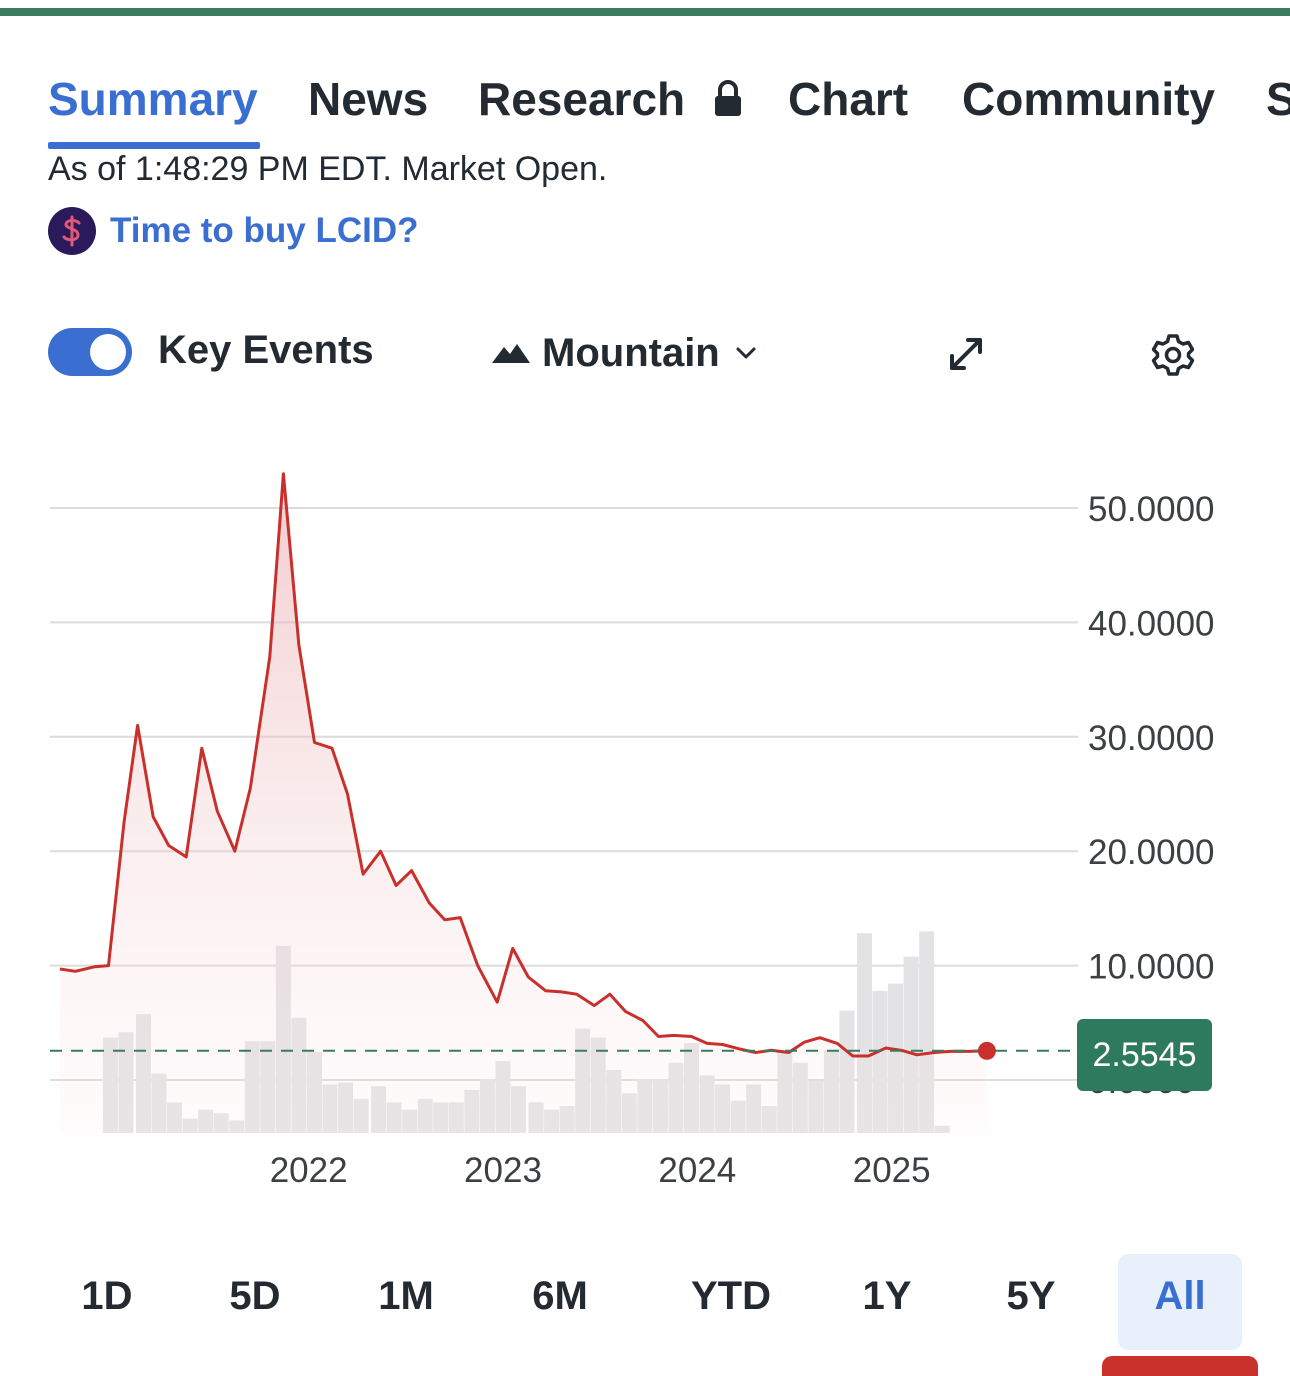  What do you see at coordinates (746, 353) in the screenshot?
I see `chevron-down-icon` at bounding box center [746, 353].